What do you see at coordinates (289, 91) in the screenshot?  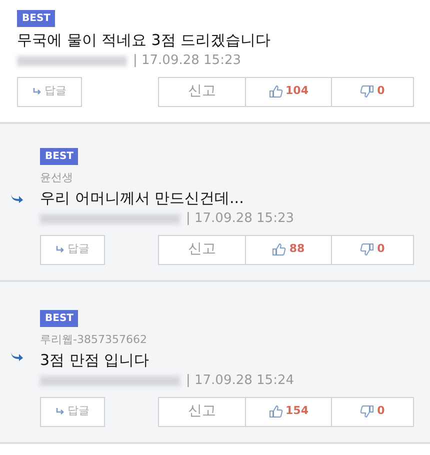 I see `like-button: 104` at bounding box center [289, 91].